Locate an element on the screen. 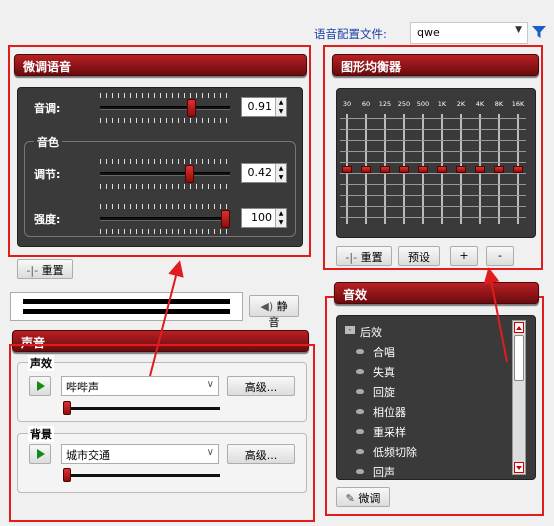 This screenshot has height=526, width=554. effect-item: 重采样 is located at coordinates (389, 432).